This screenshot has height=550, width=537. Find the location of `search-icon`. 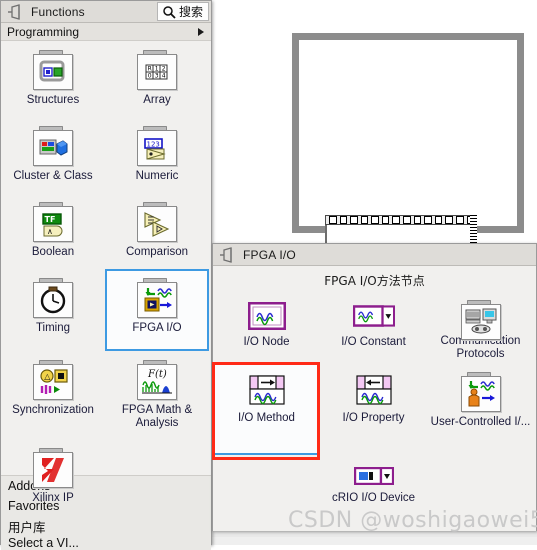

search-icon is located at coordinates (169, 12).